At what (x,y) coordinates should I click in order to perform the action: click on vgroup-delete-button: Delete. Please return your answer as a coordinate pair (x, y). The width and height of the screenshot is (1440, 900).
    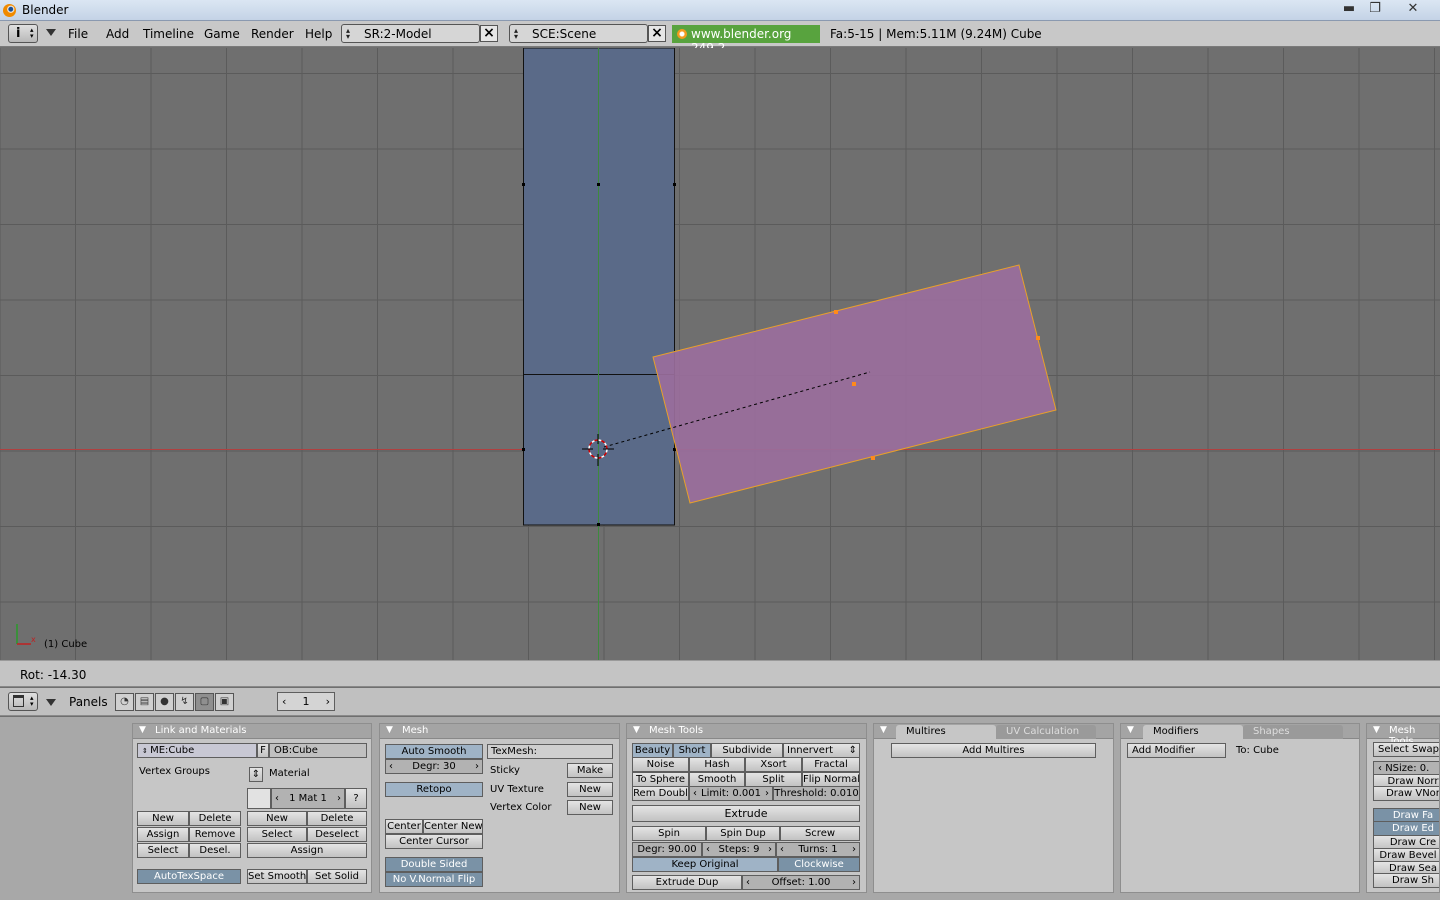
    Looking at the image, I should click on (215, 818).